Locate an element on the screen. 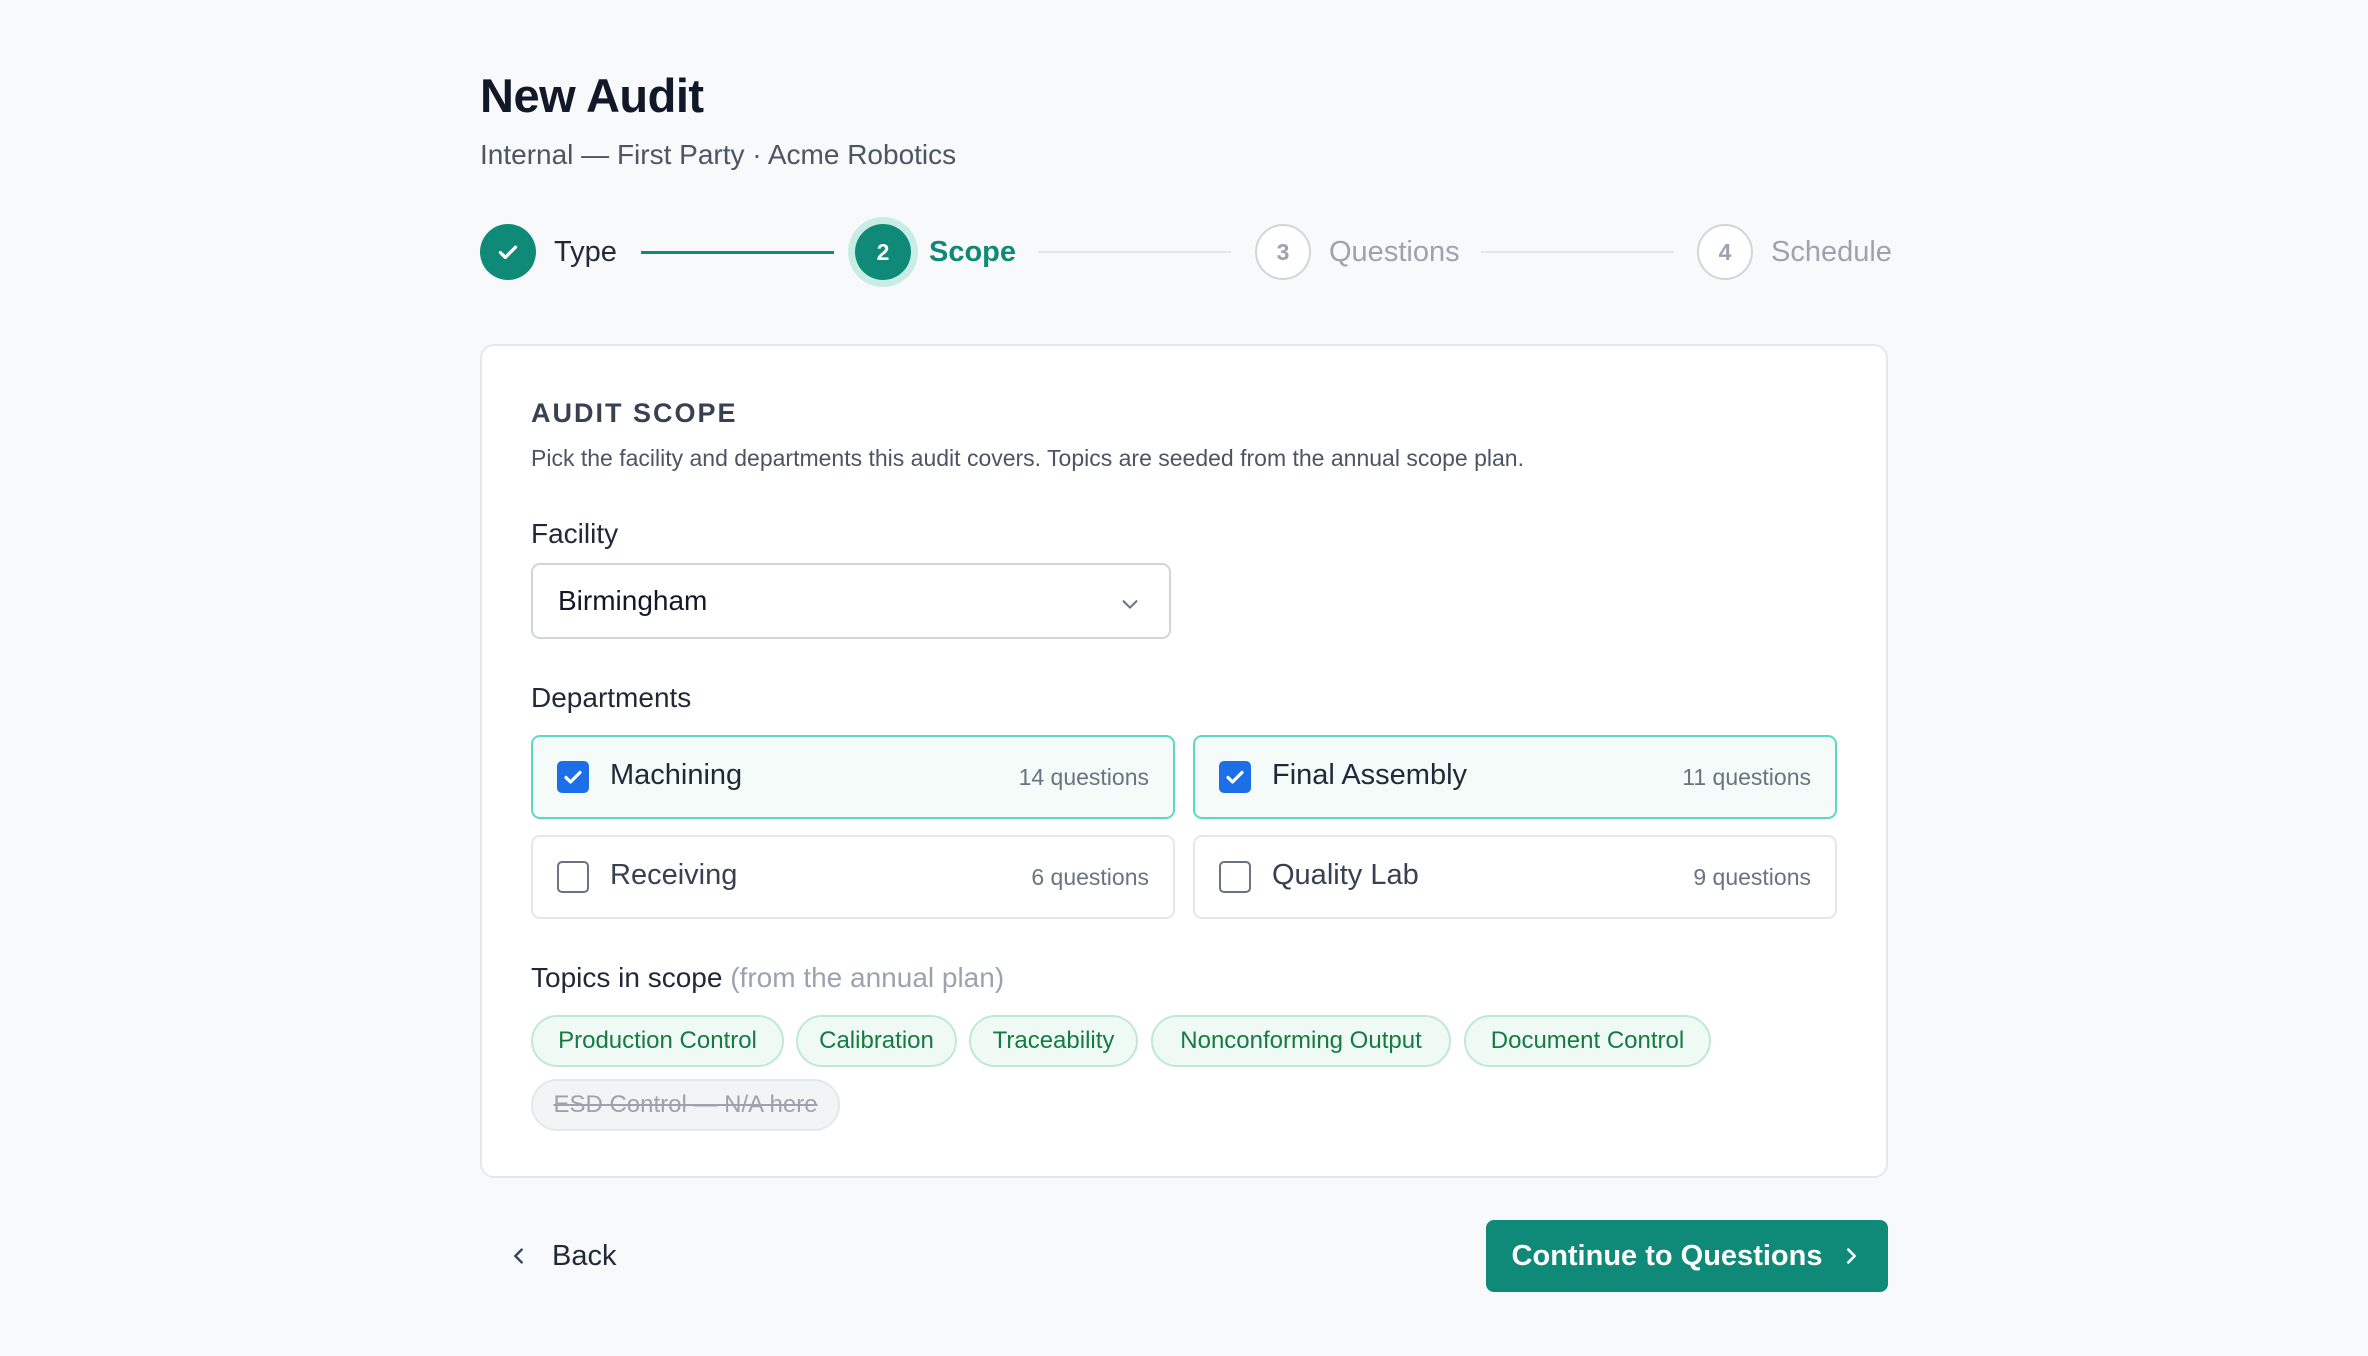  facility-select-value: Birmingham is located at coordinates (633, 600).